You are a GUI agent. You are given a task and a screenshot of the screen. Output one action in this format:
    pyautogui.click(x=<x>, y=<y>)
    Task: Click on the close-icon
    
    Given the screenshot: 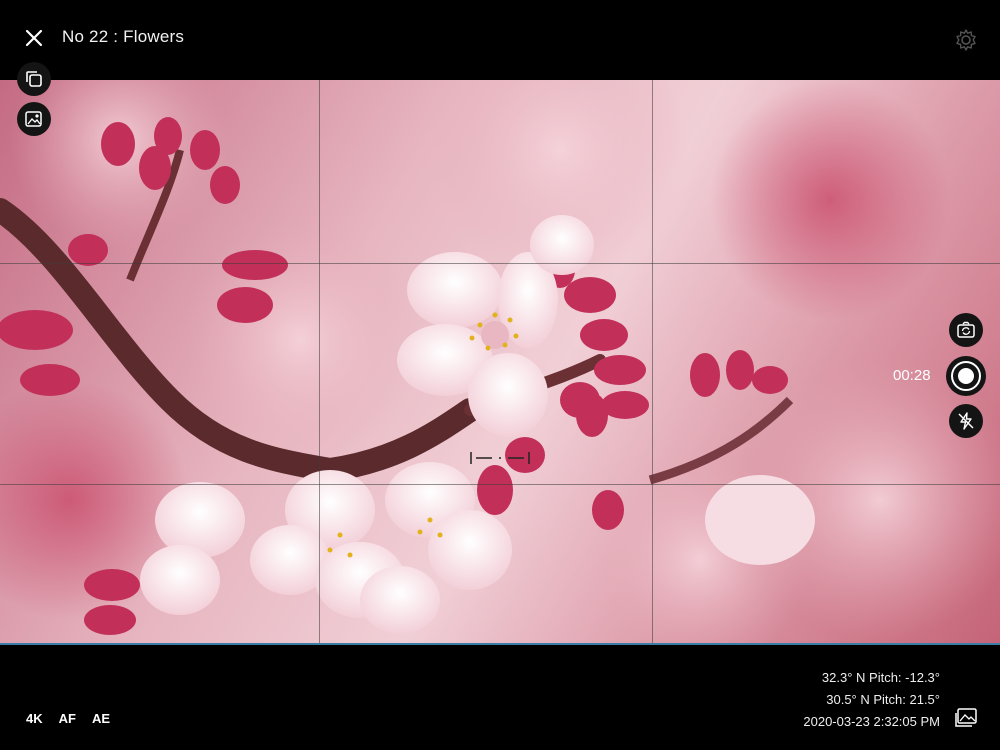 What is the action you would take?
    pyautogui.click(x=34, y=38)
    